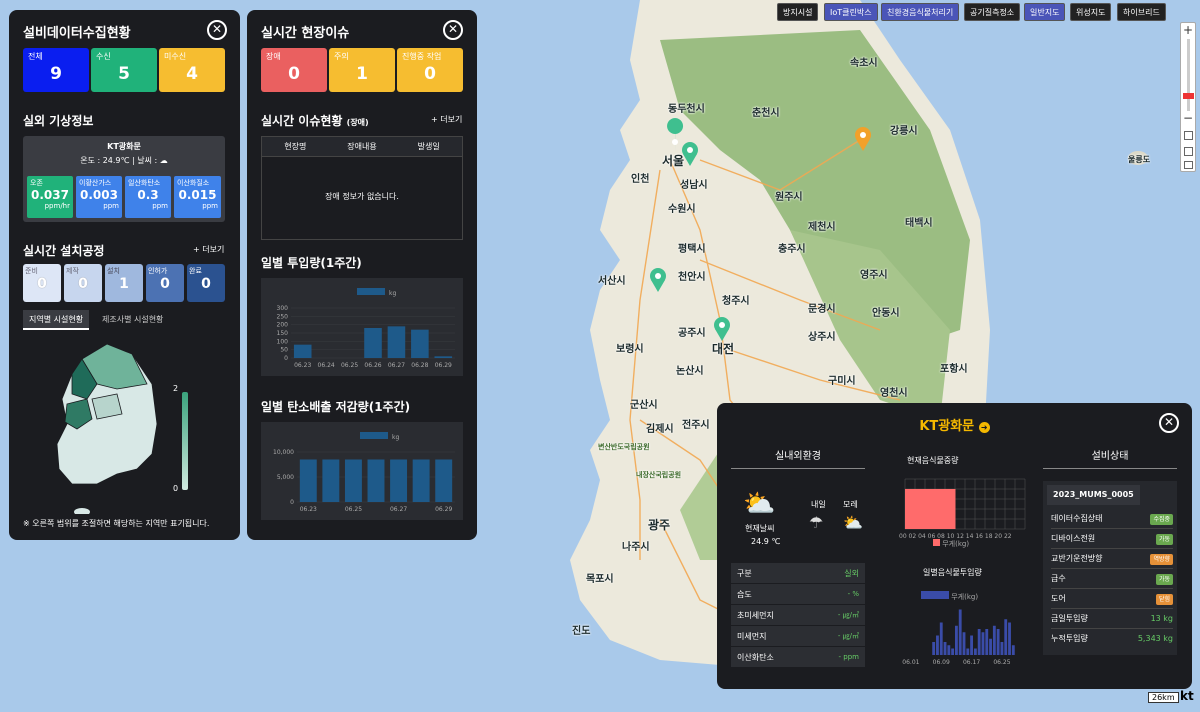 Image resolution: width=1200 pixels, height=712 pixels. I want to click on equip-label: 금일투입량, so click(1069, 618).